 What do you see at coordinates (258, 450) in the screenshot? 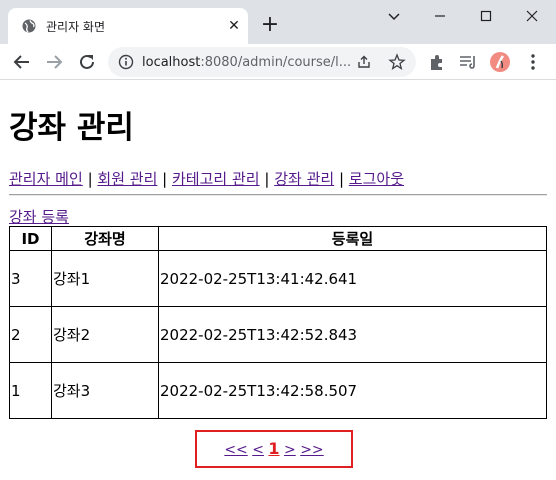
I see `prev-page-link: <` at bounding box center [258, 450].